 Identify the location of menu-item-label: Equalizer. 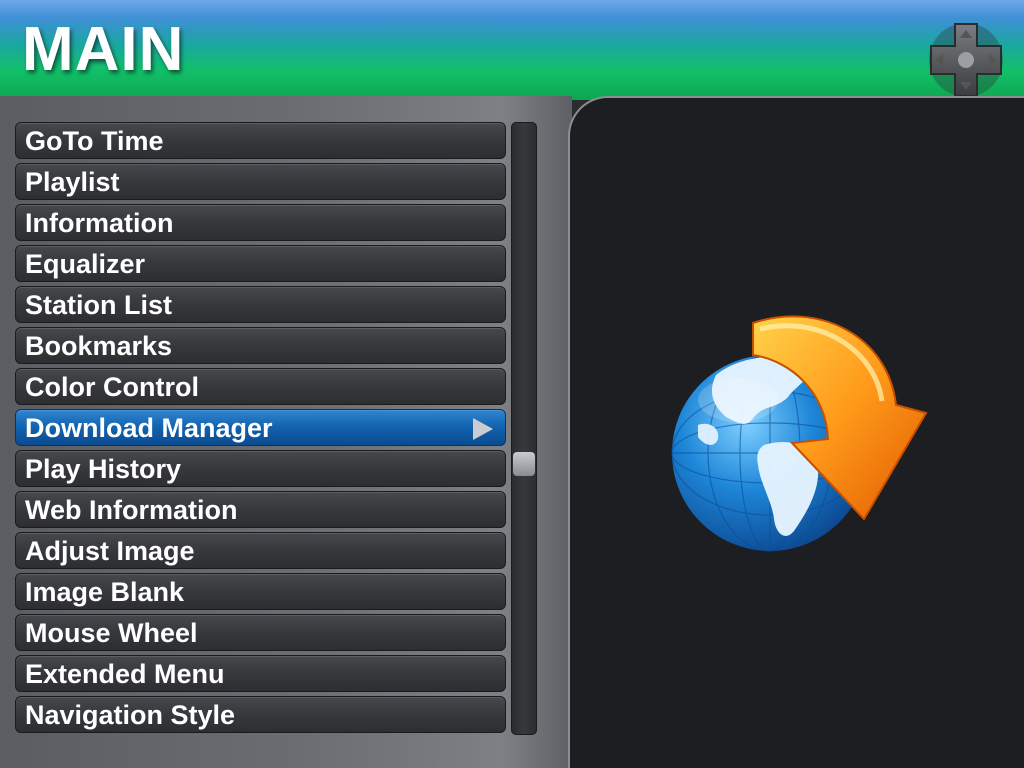
(85, 264).